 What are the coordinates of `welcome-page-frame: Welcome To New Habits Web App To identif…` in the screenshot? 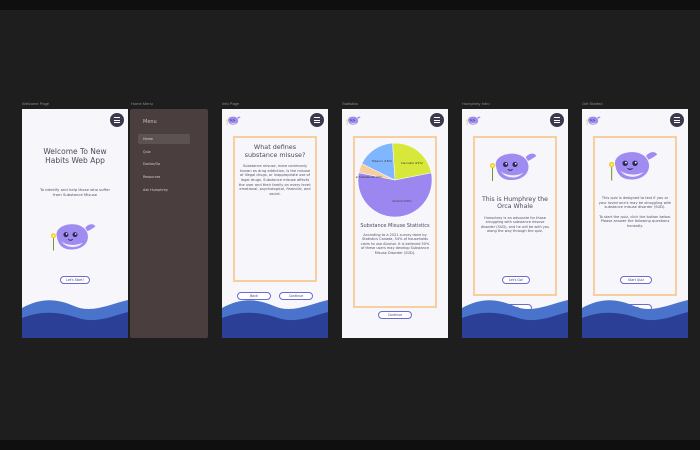 It's located at (75, 223).